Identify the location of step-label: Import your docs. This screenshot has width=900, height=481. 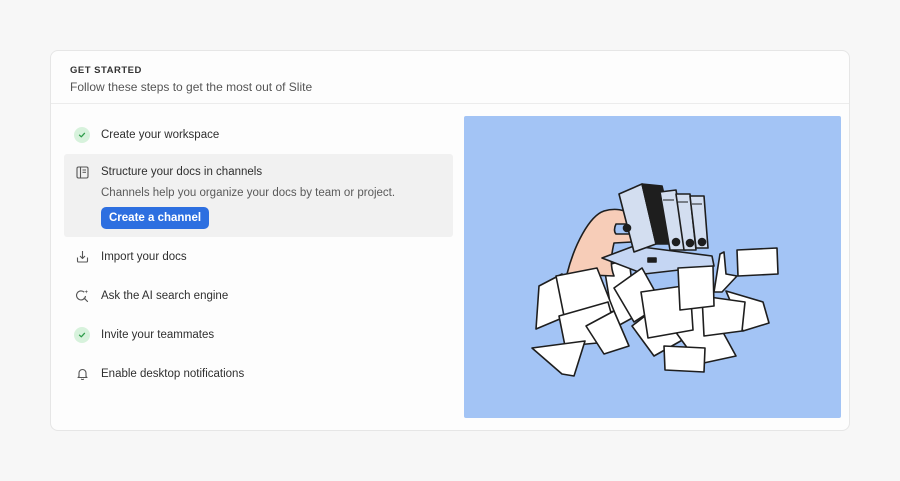
(144, 256).